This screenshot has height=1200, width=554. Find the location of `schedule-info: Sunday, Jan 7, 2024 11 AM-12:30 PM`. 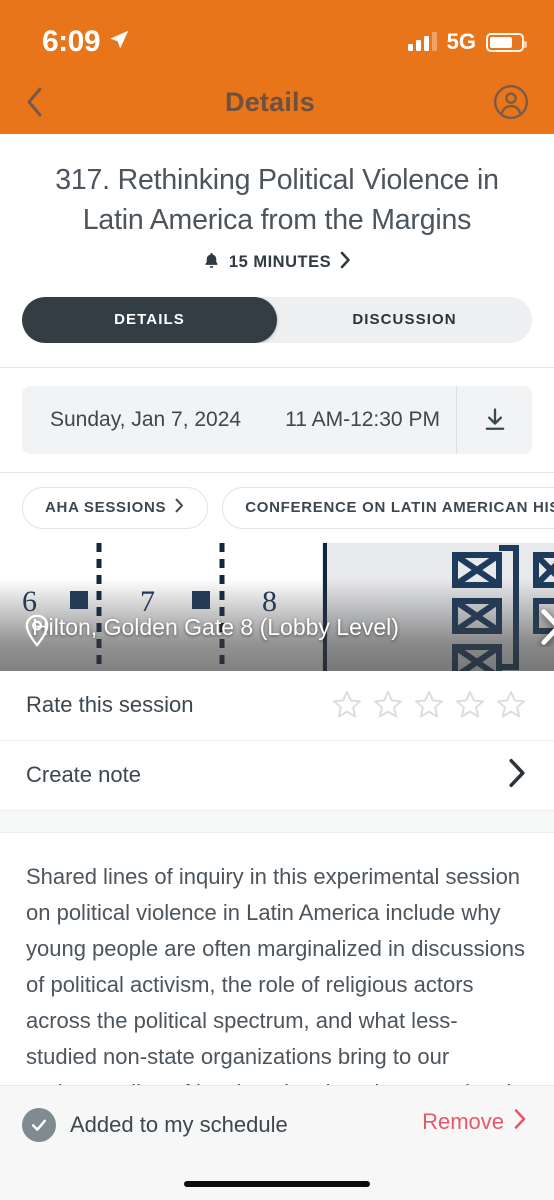

schedule-info: Sunday, Jan 7, 2024 11 AM-12:30 PM is located at coordinates (239, 420).